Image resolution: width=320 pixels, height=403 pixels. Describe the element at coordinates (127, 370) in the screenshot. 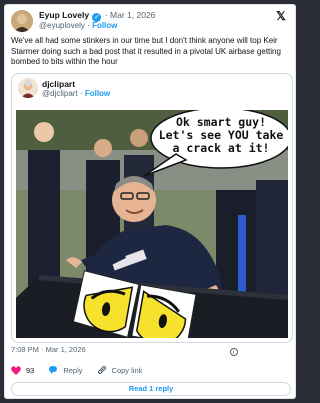

I see `copy-link-label: Copy link` at that location.